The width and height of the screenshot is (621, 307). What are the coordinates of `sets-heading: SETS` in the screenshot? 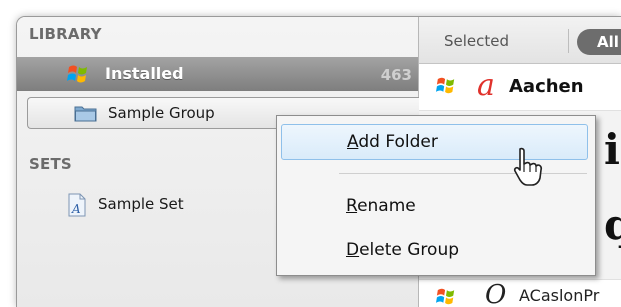 It's located at (50, 164).